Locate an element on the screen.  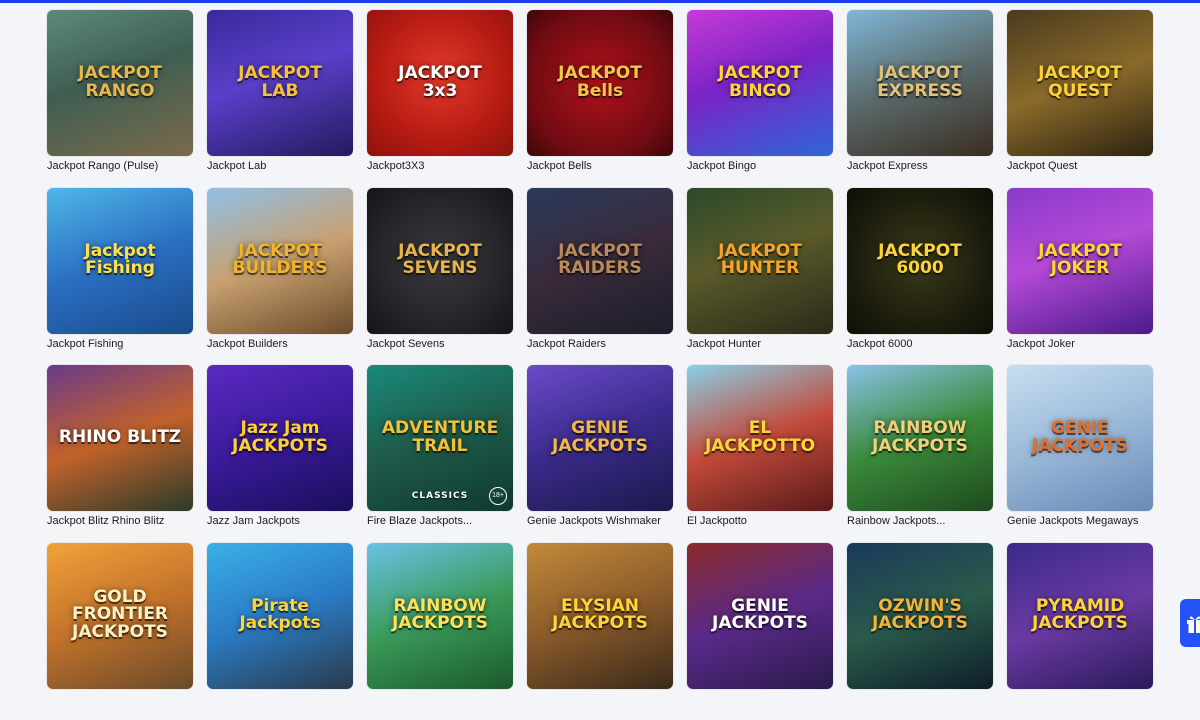
game-art-title: JACKPOT QUEST is located at coordinates (1080, 83).